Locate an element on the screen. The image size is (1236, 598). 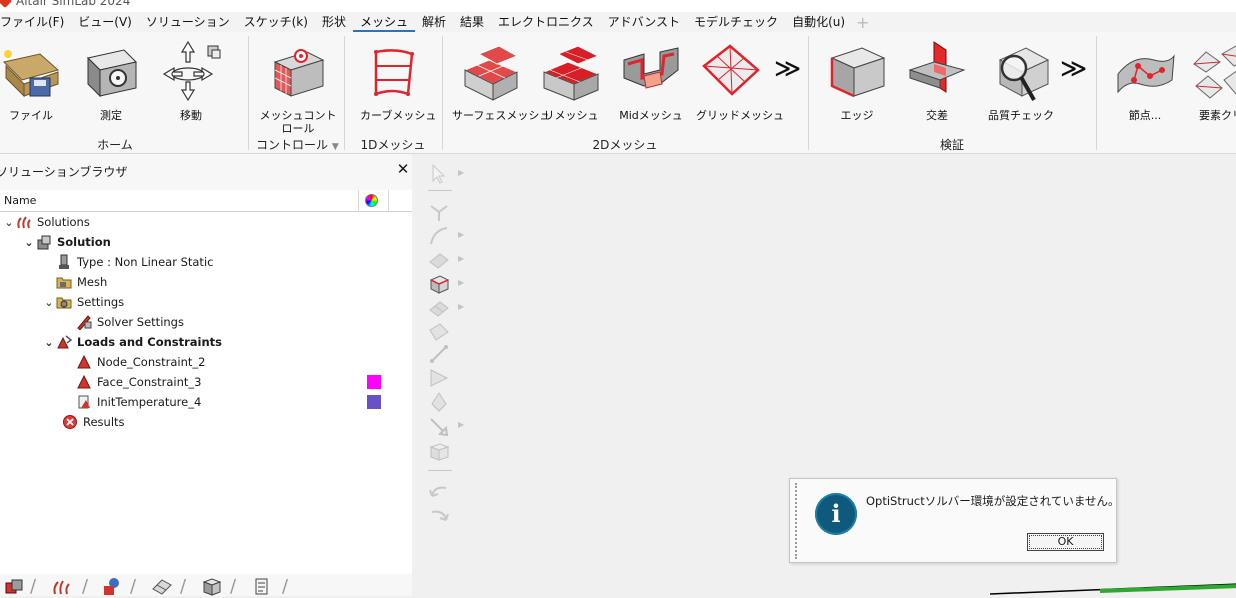
pick-tool-icon is located at coordinates (439, 426).